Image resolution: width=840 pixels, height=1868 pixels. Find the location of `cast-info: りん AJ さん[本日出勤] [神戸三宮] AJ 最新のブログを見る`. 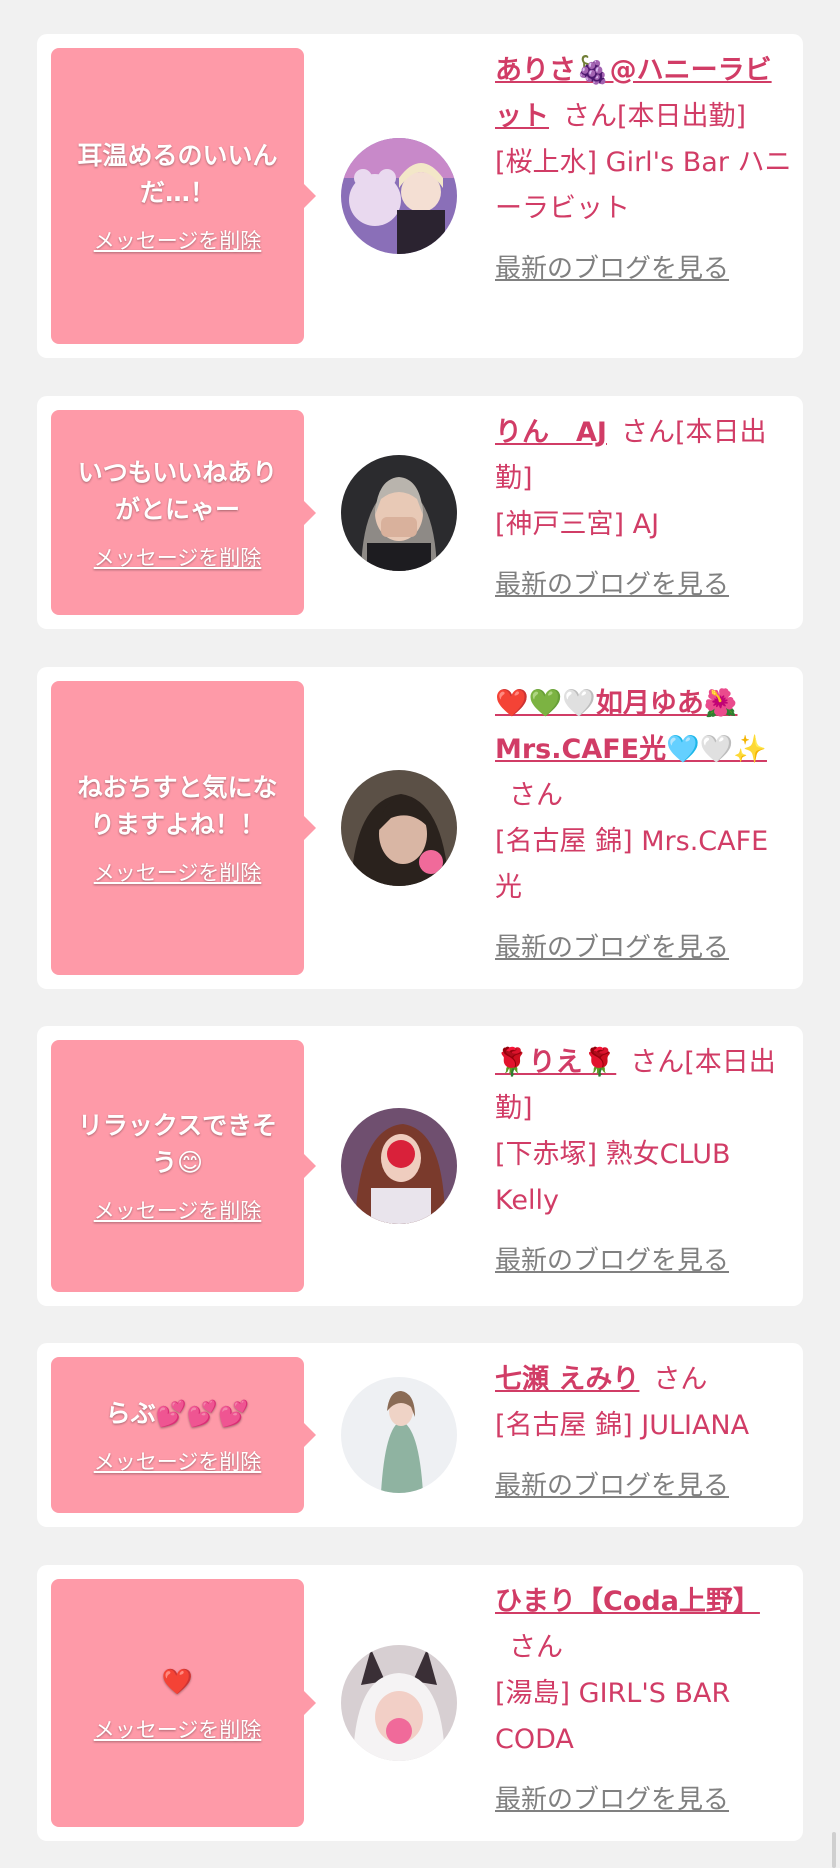

cast-info: りん AJ さん[本日出勤] [神戸三宮] AJ 最新のブログを見る is located at coordinates (645, 509).